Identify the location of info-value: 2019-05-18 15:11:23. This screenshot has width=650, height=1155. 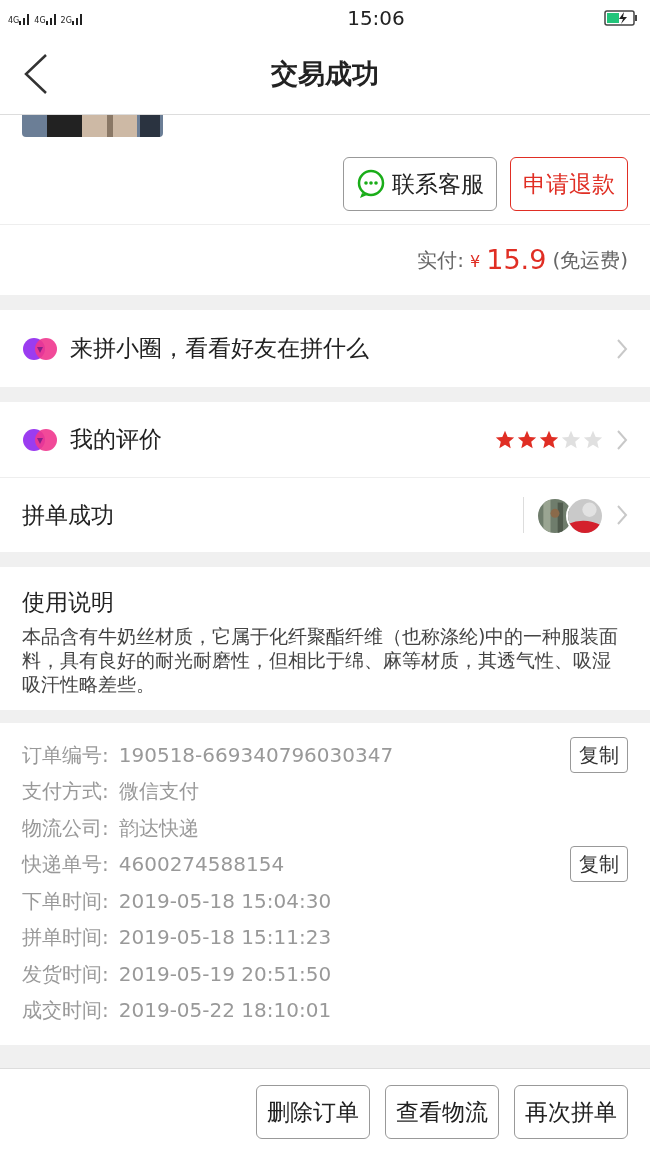
(225, 938).